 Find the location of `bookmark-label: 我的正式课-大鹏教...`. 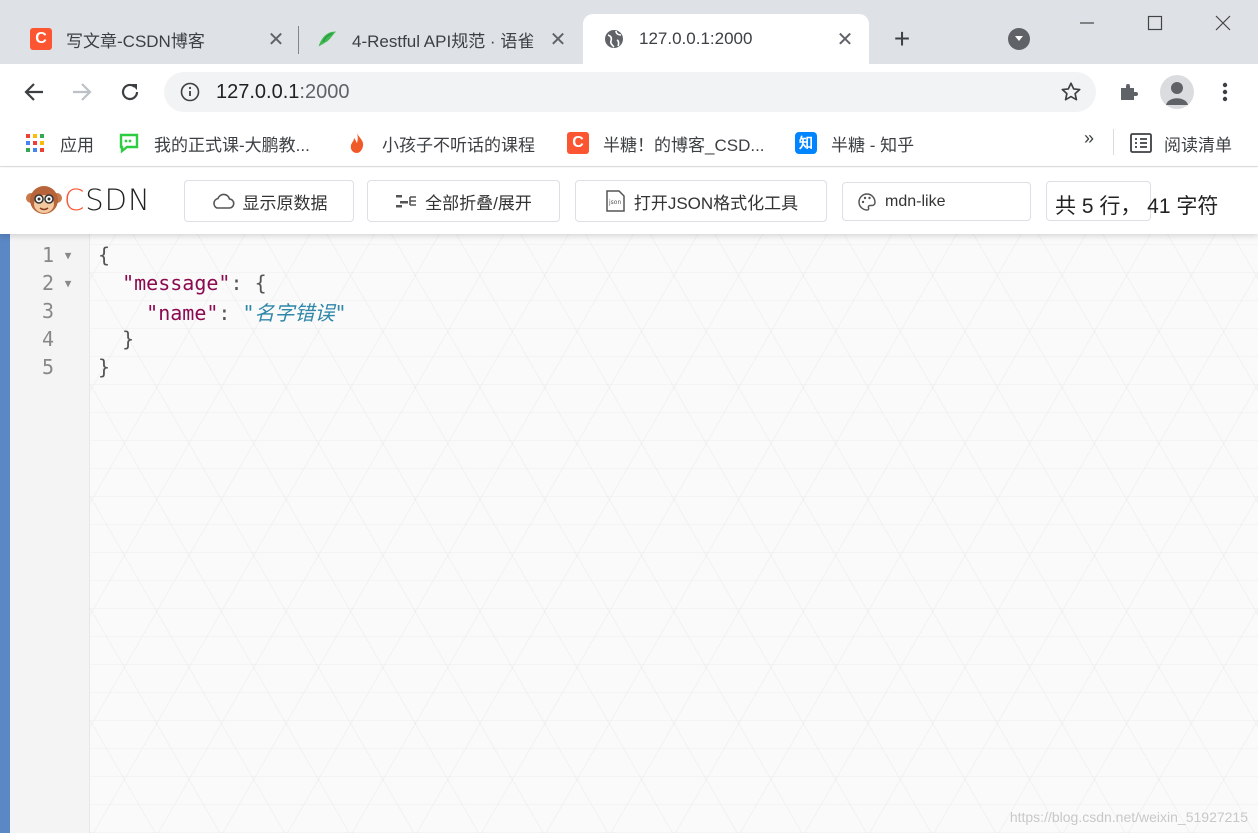

bookmark-label: 我的正式课-大鹏教... is located at coordinates (232, 145).